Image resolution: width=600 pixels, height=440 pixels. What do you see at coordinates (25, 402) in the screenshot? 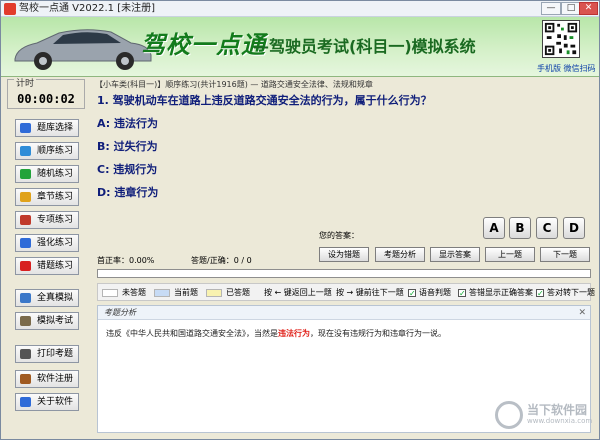
I see `info-icon` at bounding box center [25, 402].